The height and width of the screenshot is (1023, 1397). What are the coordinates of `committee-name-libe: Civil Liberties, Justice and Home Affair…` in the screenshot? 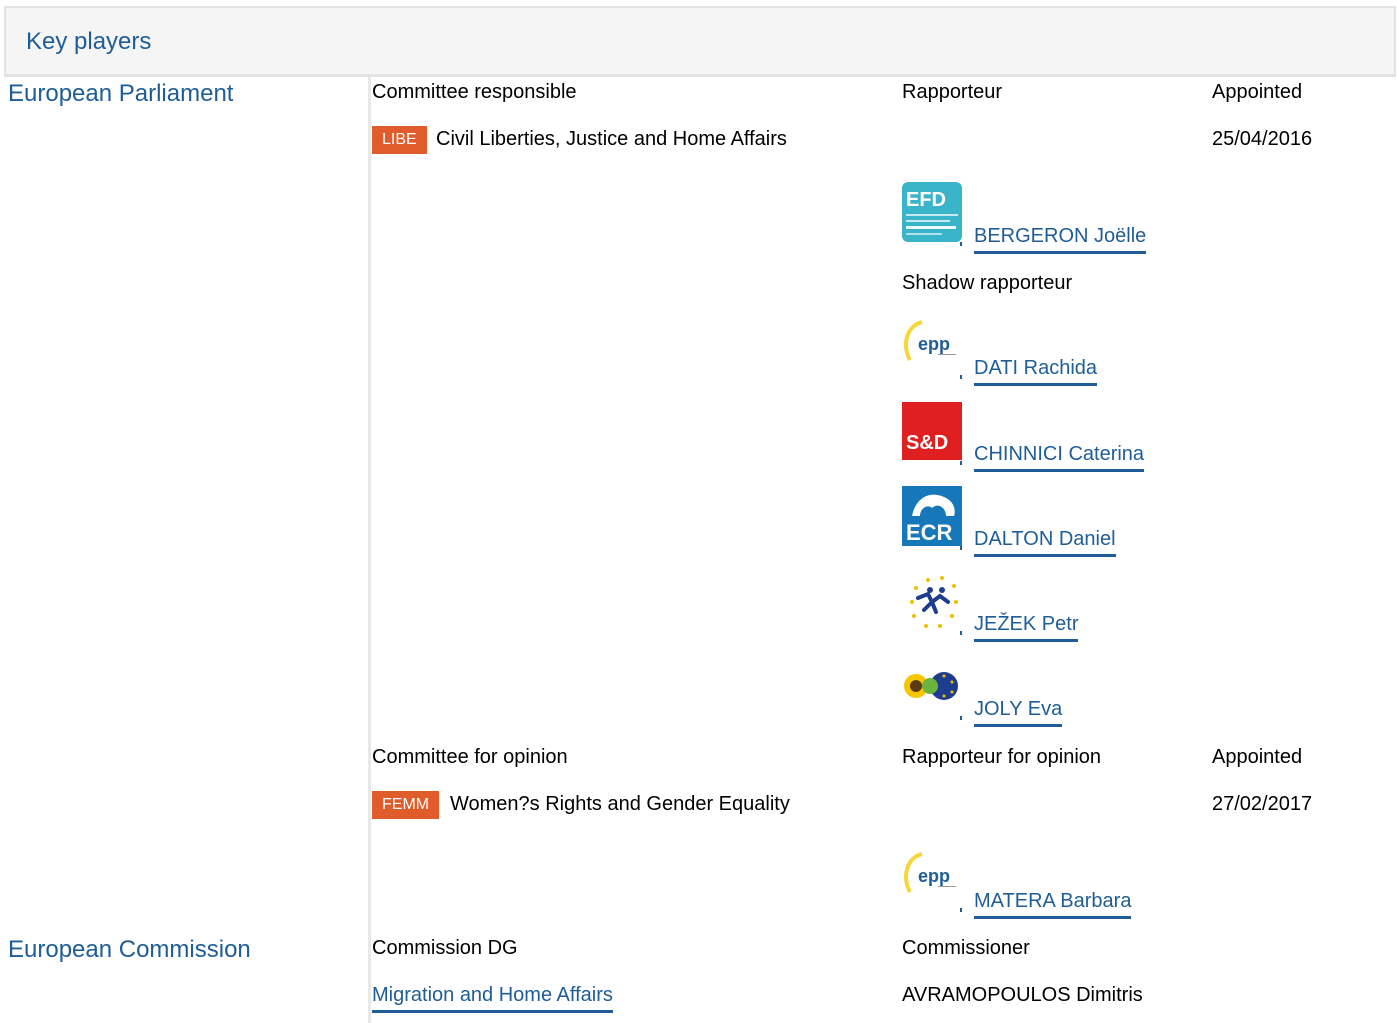 It's located at (611, 139).